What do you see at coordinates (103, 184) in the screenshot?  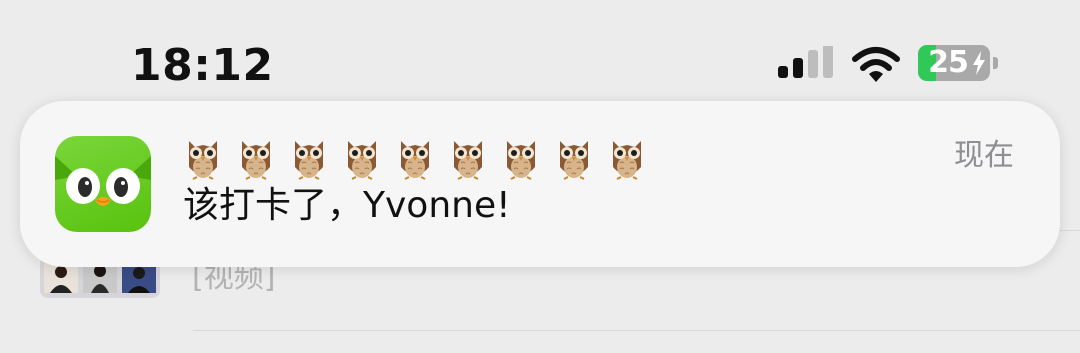 I see `duolingo-owl-icon` at bounding box center [103, 184].